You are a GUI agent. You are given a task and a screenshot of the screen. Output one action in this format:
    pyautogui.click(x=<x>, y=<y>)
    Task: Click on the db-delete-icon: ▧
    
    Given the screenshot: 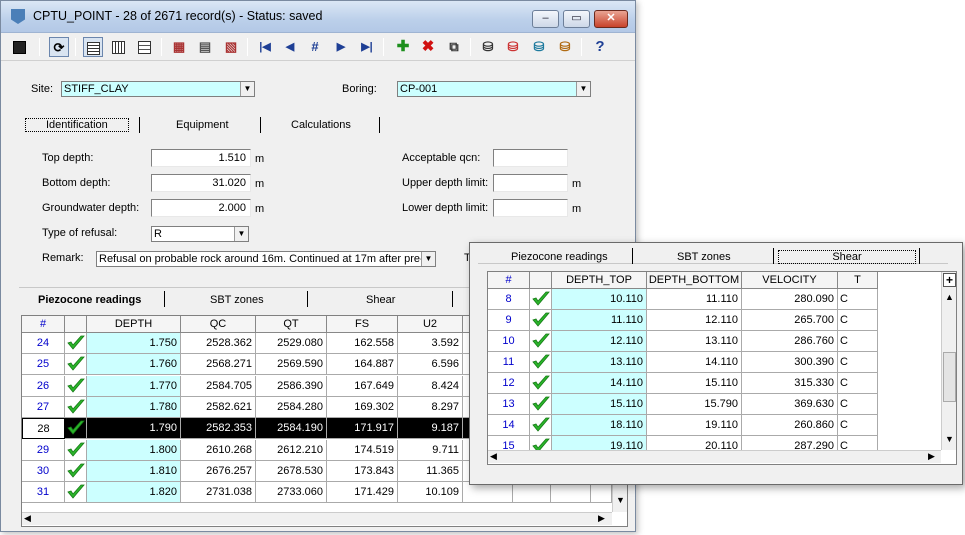 What is the action you would take?
    pyautogui.click(x=231, y=47)
    